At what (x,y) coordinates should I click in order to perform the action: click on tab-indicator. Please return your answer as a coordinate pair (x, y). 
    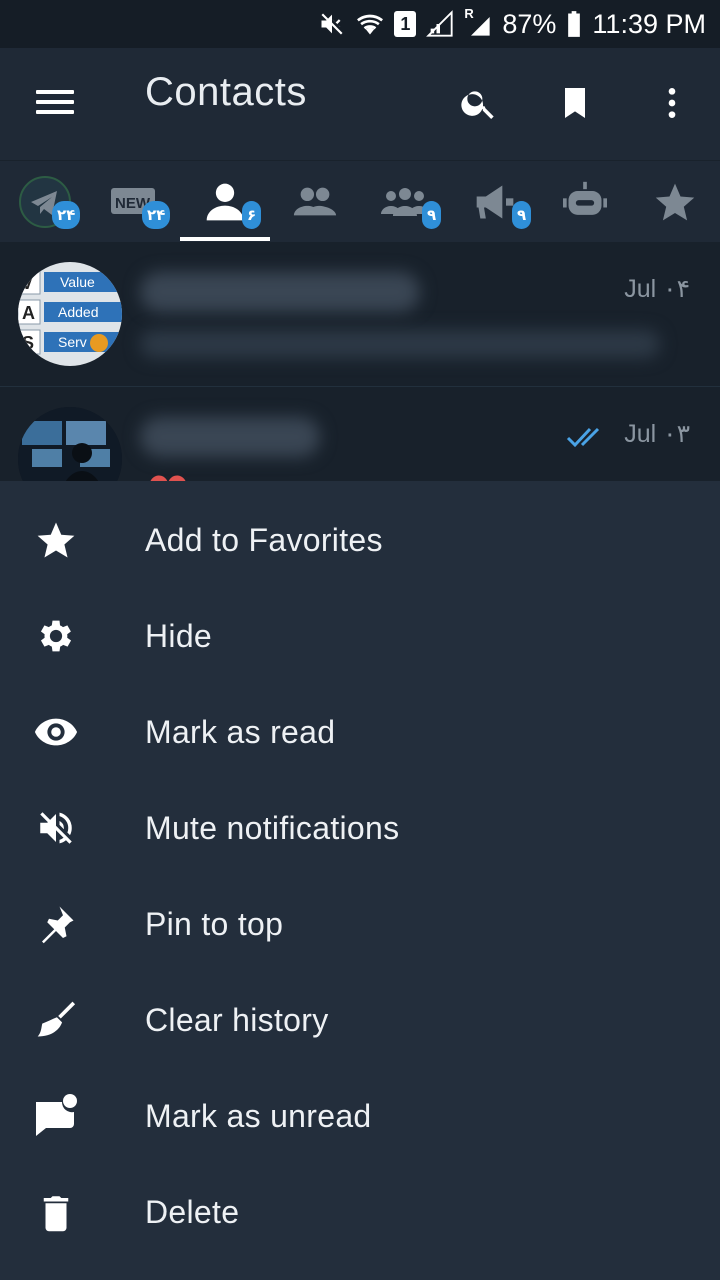
    Looking at the image, I should click on (225, 239).